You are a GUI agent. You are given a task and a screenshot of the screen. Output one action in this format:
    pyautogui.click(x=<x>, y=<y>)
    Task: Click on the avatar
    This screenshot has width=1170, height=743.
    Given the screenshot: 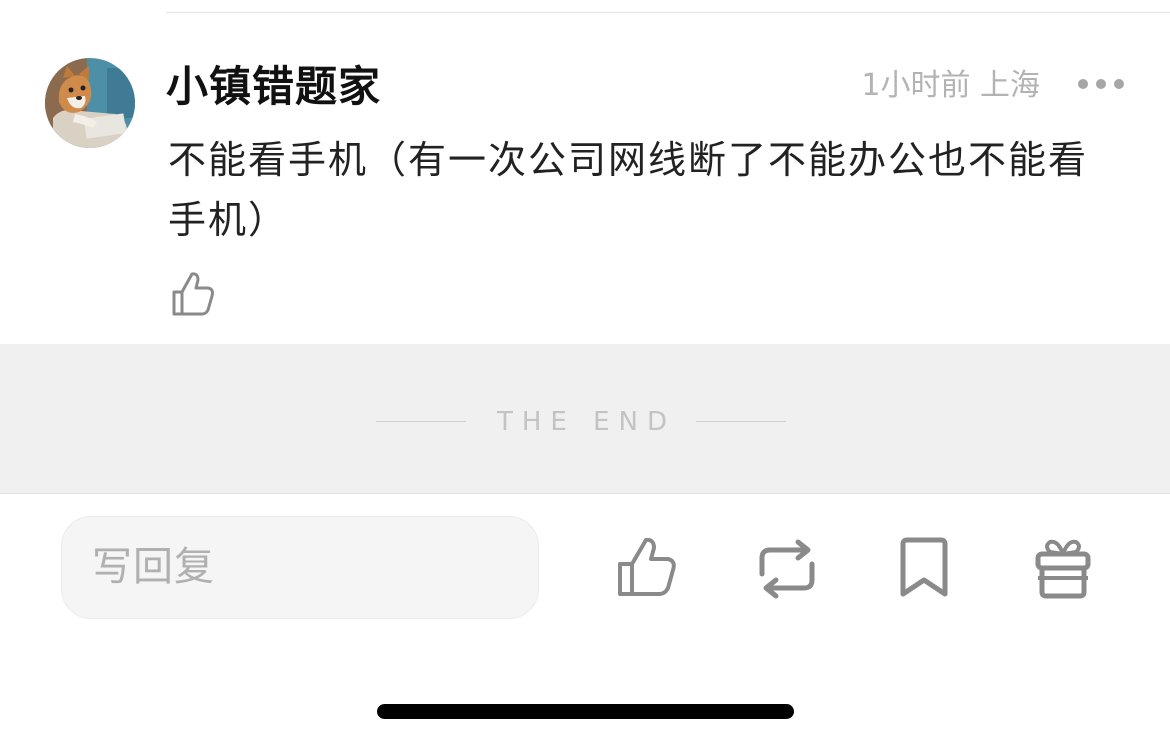 What is the action you would take?
    pyautogui.click(x=90, y=103)
    